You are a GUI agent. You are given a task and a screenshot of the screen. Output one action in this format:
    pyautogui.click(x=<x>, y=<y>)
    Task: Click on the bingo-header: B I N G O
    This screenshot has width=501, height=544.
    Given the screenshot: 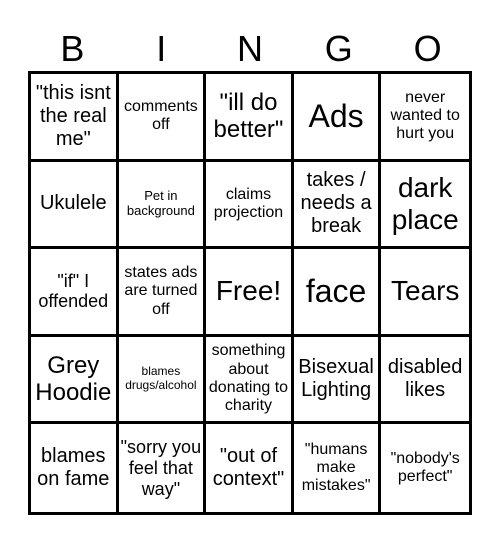 What is the action you would take?
    pyautogui.click(x=250, y=49)
    